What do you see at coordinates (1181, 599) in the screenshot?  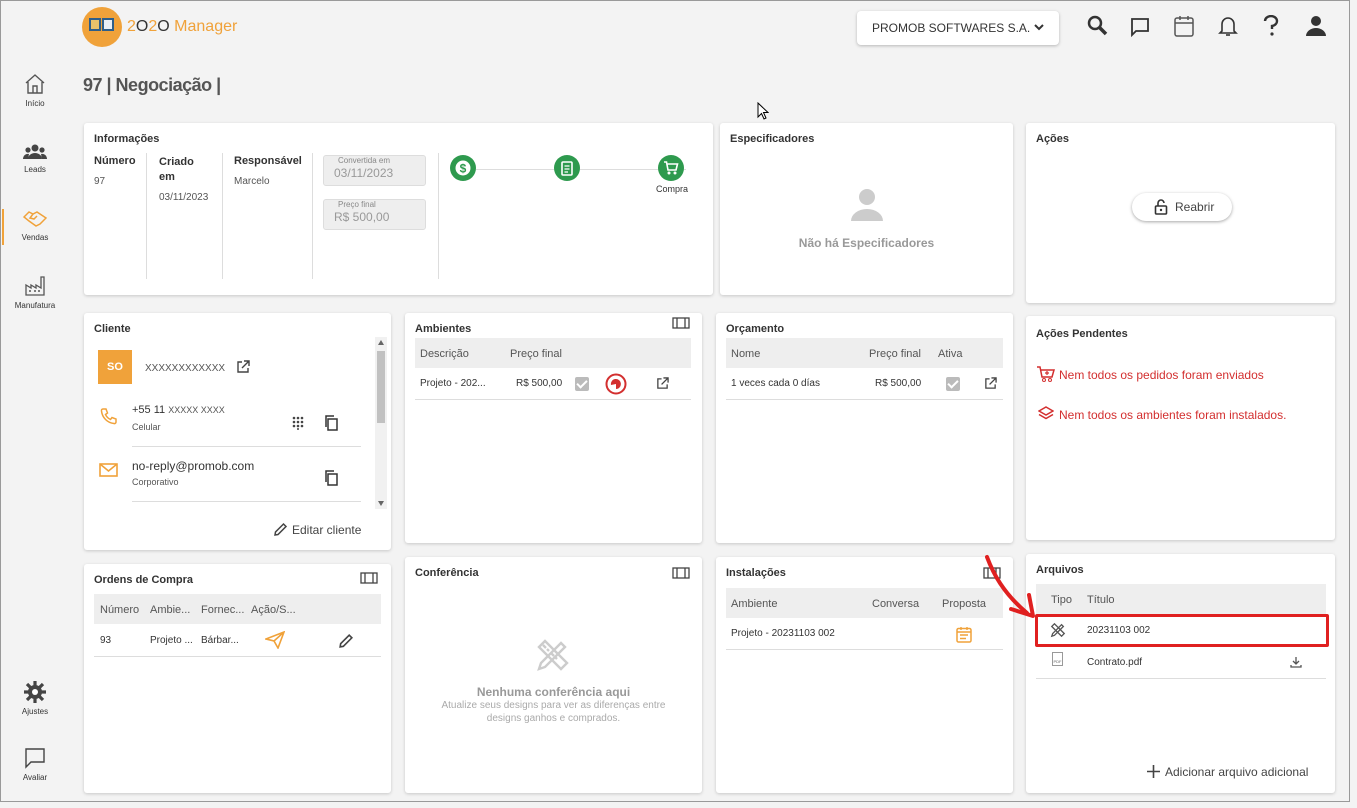 I see `arquivos-table-header: Tipo Título` at bounding box center [1181, 599].